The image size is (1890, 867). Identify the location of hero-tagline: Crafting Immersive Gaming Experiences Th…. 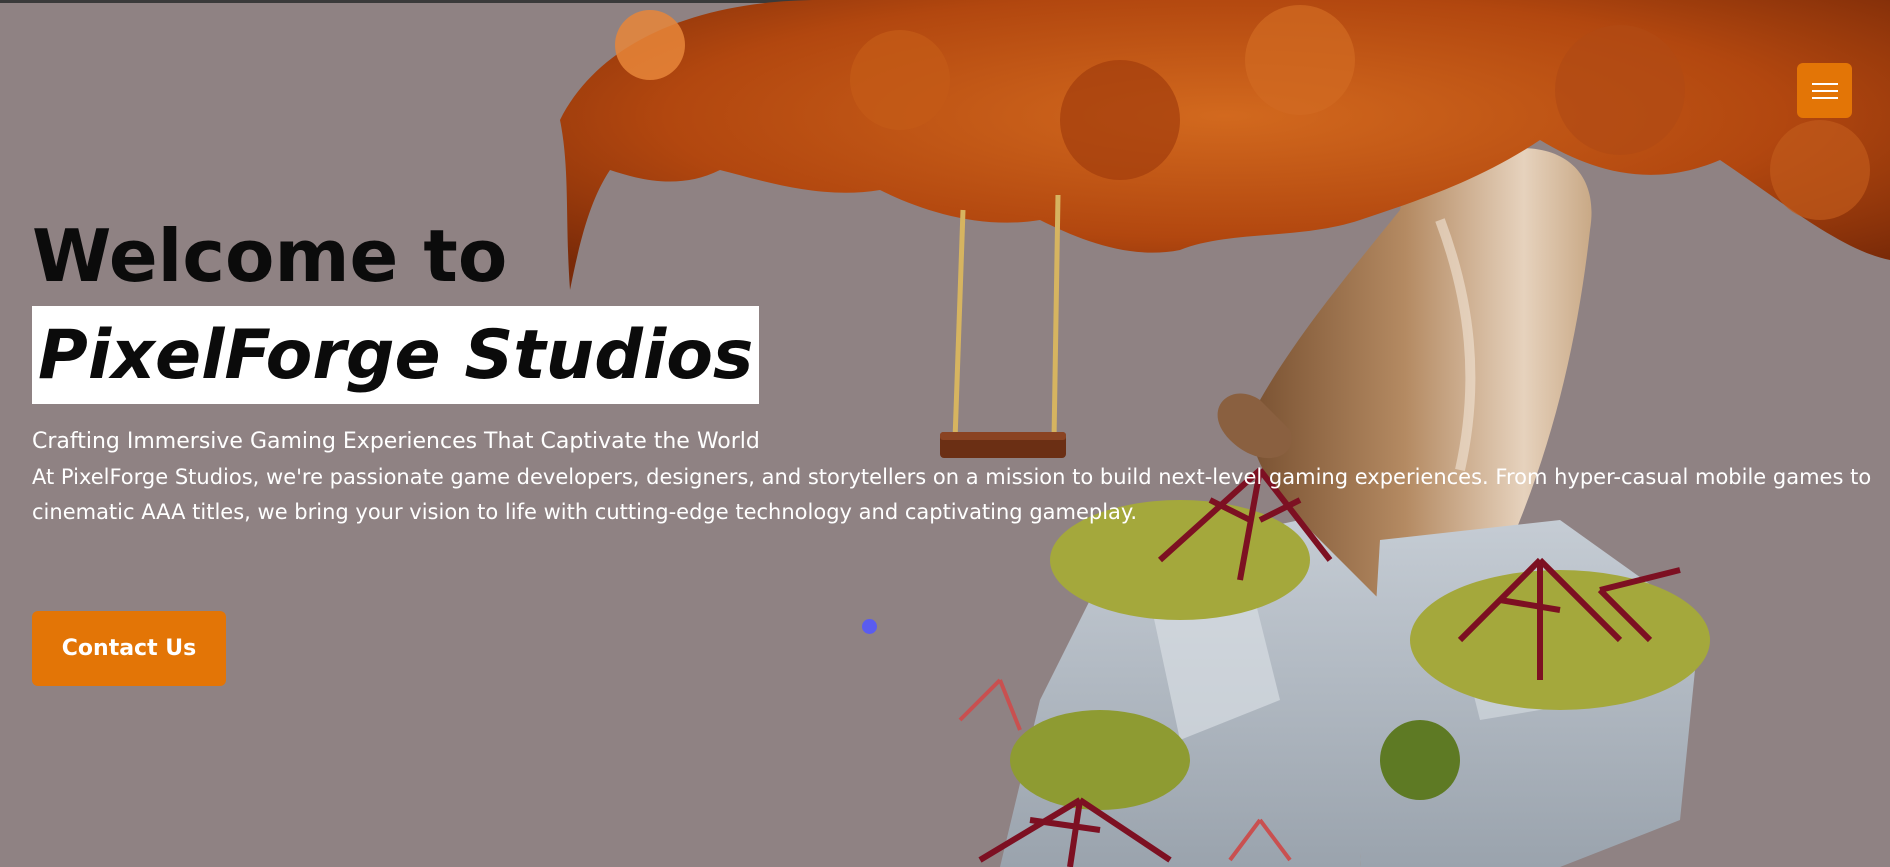
(396, 441).